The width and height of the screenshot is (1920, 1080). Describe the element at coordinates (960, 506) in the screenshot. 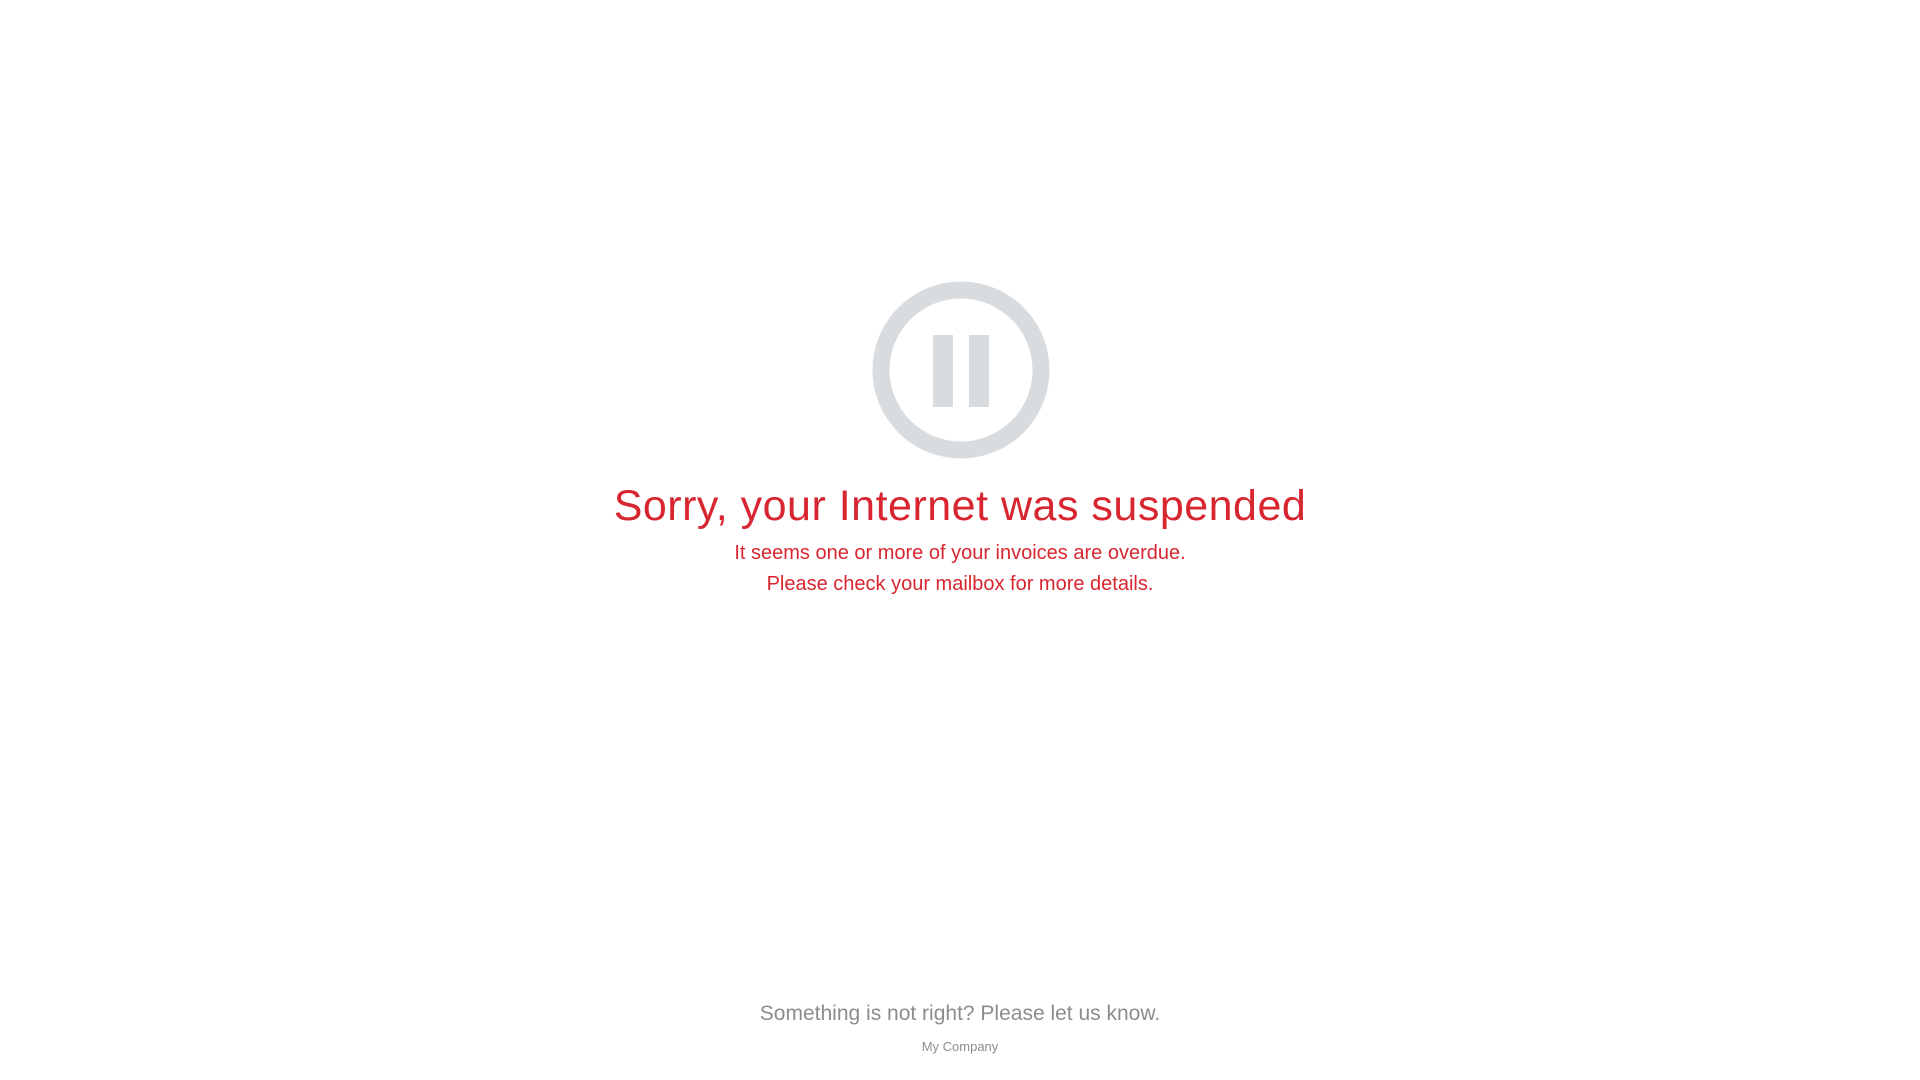

I see `suspension-title: Sorry, your Internet was suspended` at that location.